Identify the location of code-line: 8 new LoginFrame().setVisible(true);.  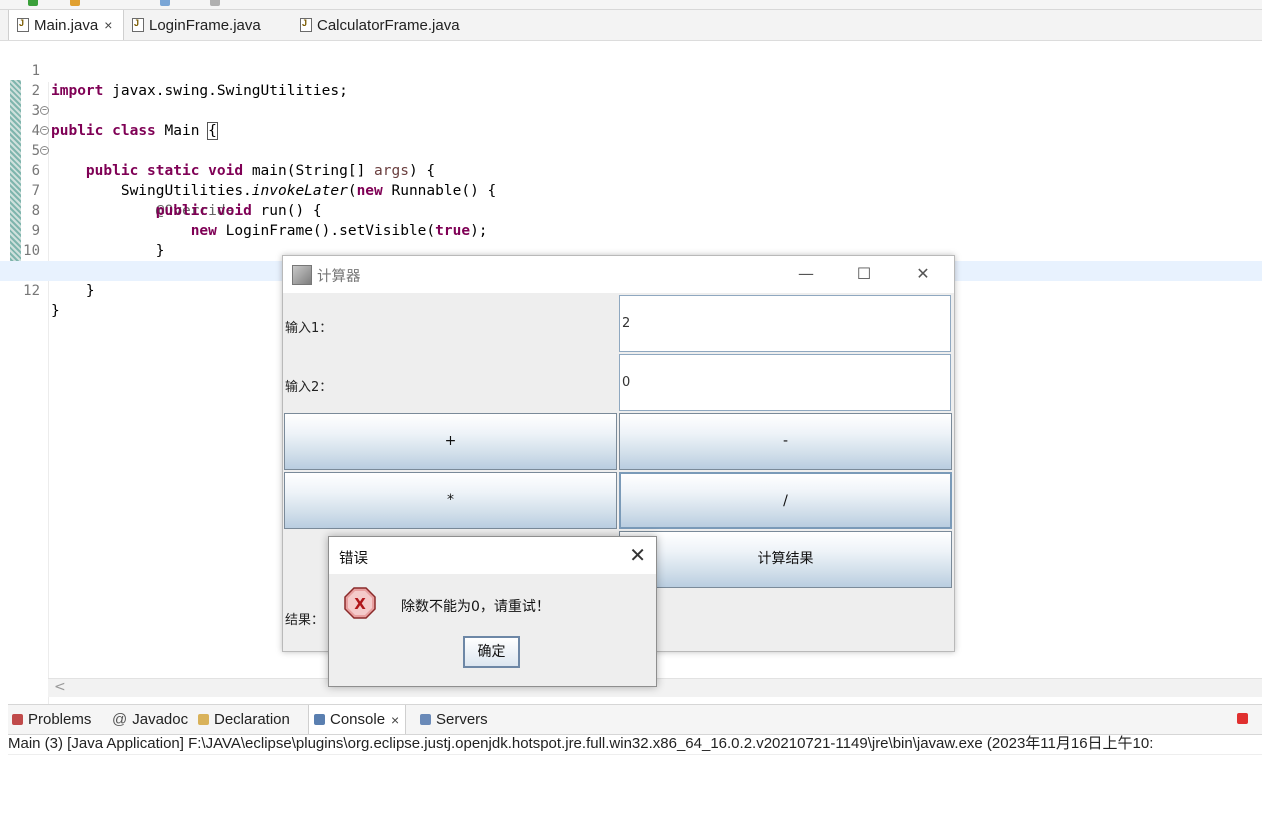
(631, 210).